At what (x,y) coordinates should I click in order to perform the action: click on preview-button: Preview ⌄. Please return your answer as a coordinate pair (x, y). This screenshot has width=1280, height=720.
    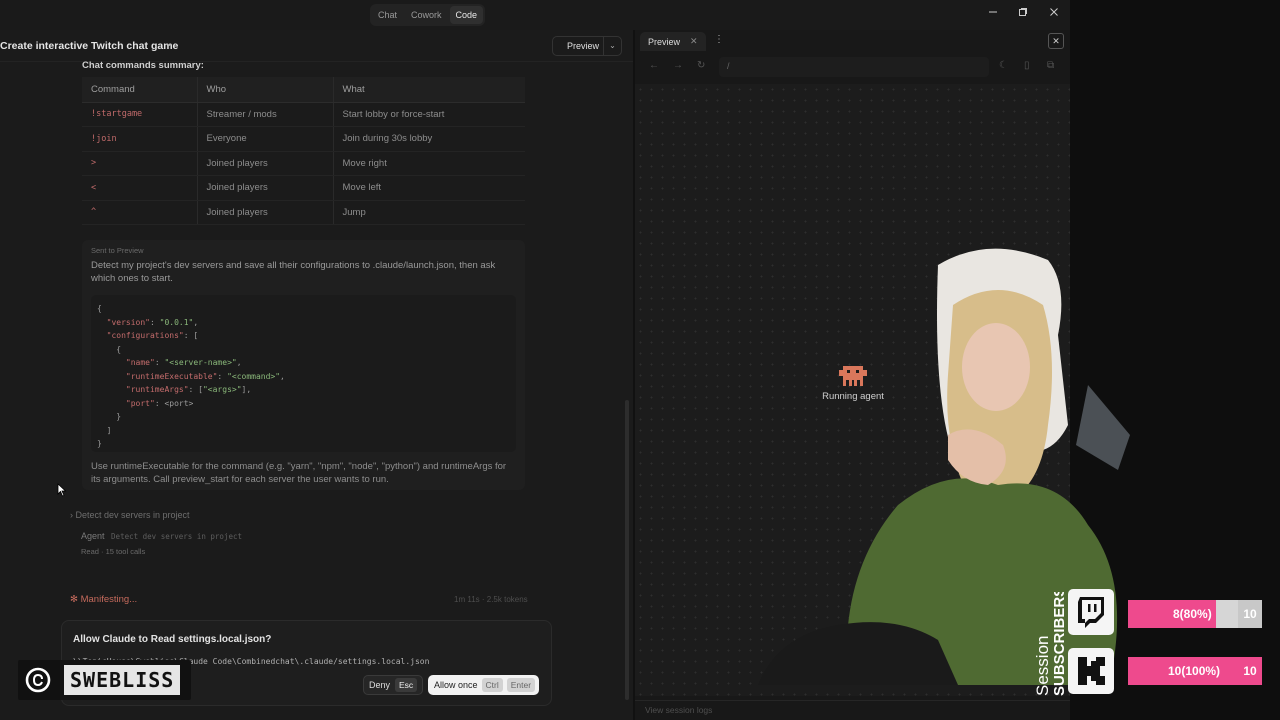
    Looking at the image, I should click on (587, 46).